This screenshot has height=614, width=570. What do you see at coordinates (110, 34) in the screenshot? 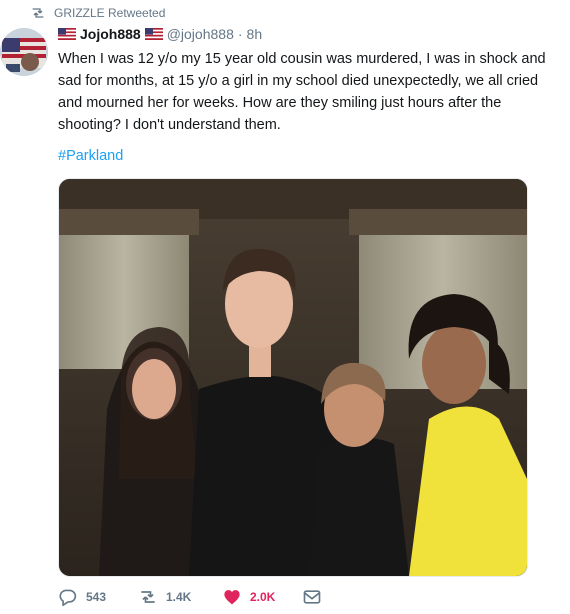
I see `display-name: Jojoh888` at bounding box center [110, 34].